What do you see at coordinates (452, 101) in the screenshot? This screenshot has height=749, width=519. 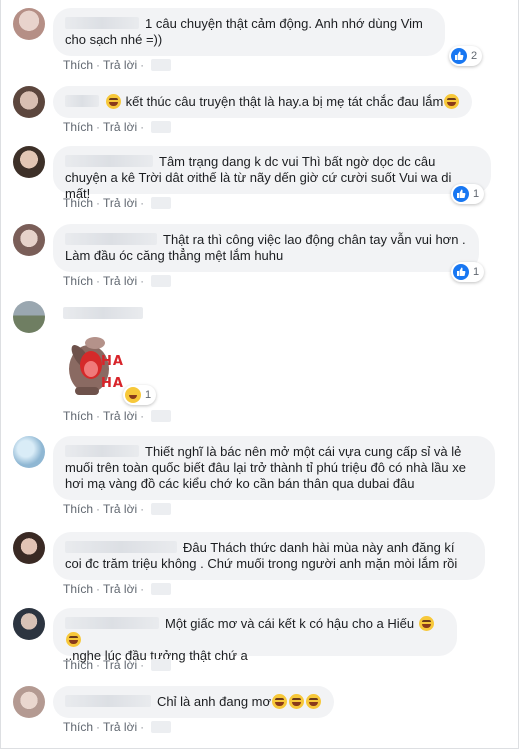 I see `rofl-emoji-icon` at bounding box center [452, 101].